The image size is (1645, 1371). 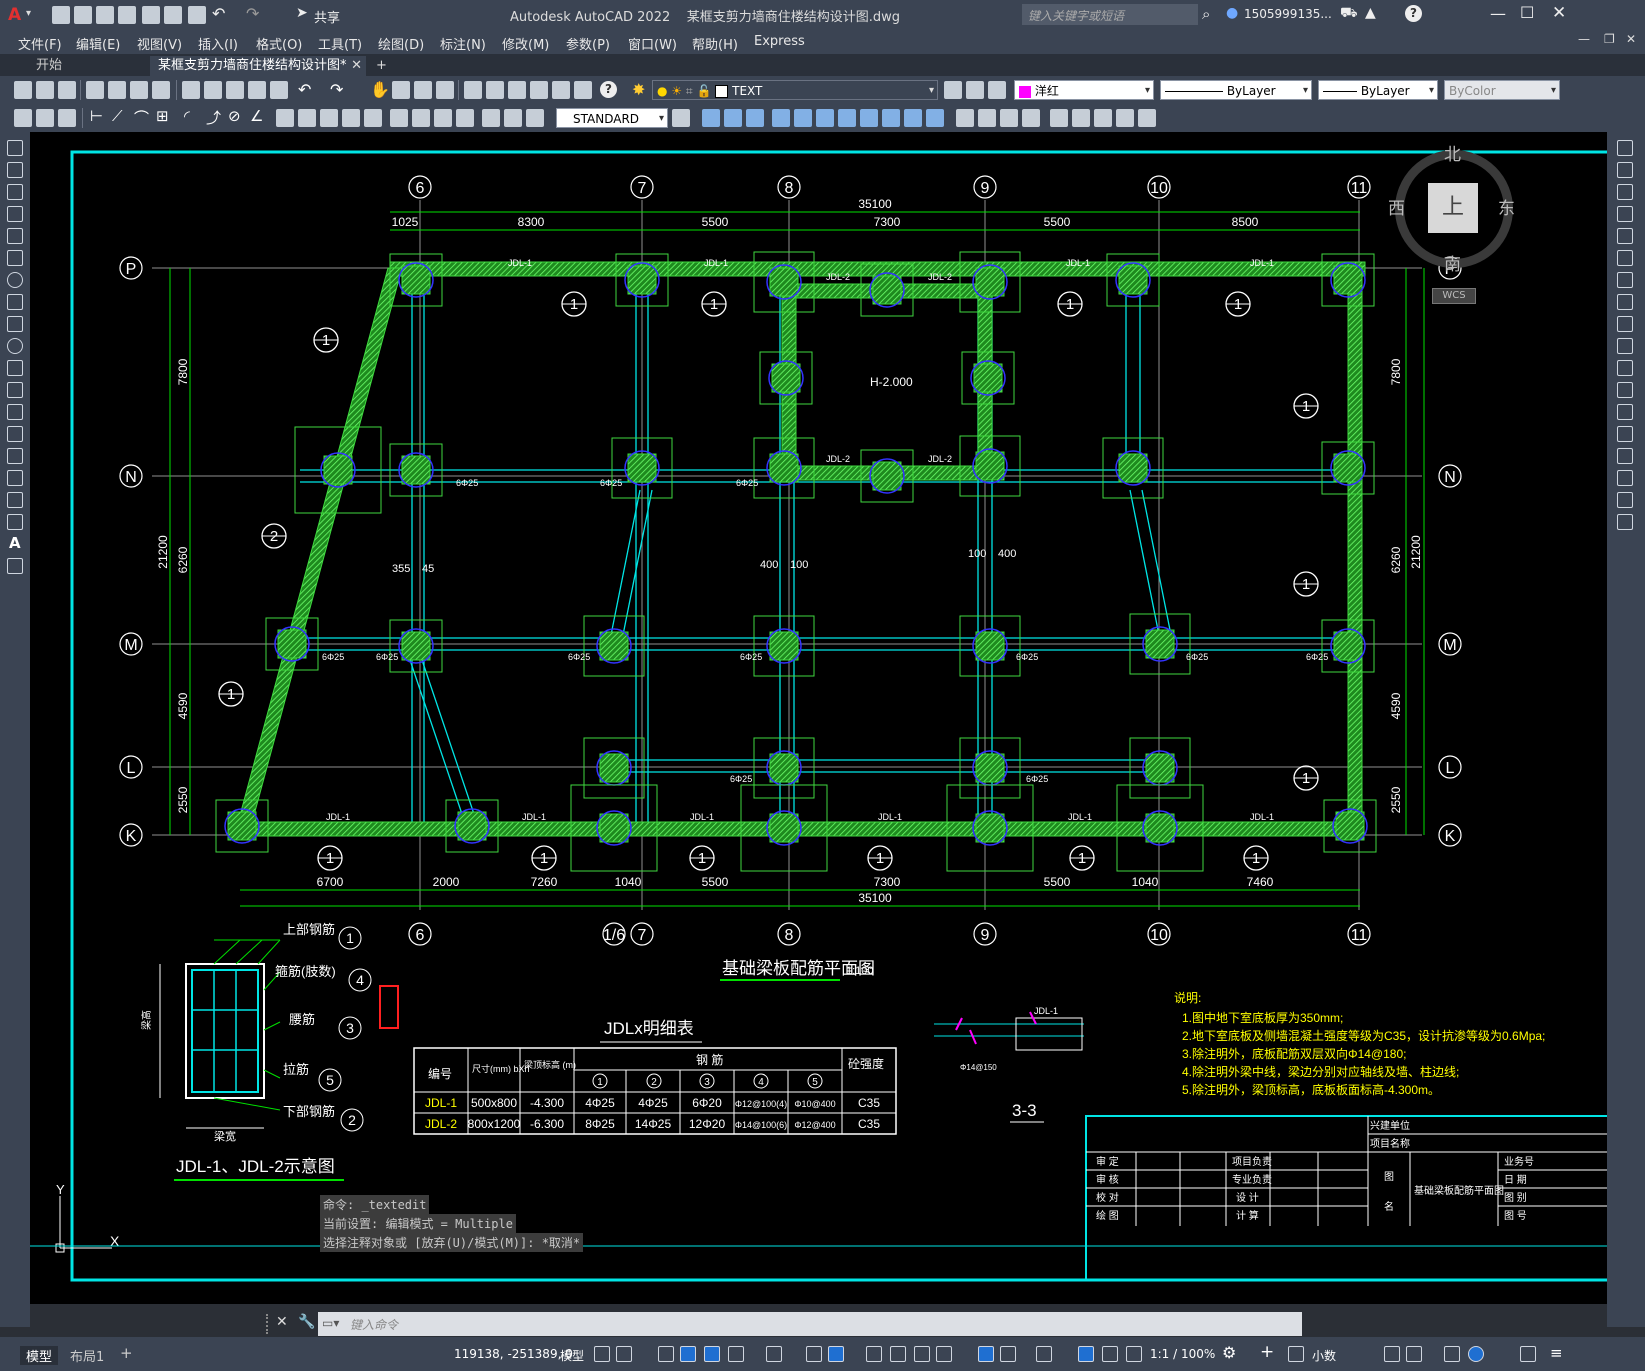 What do you see at coordinates (1267, 1352) in the screenshot?
I see `annotation-monitor-icon: +` at bounding box center [1267, 1352].